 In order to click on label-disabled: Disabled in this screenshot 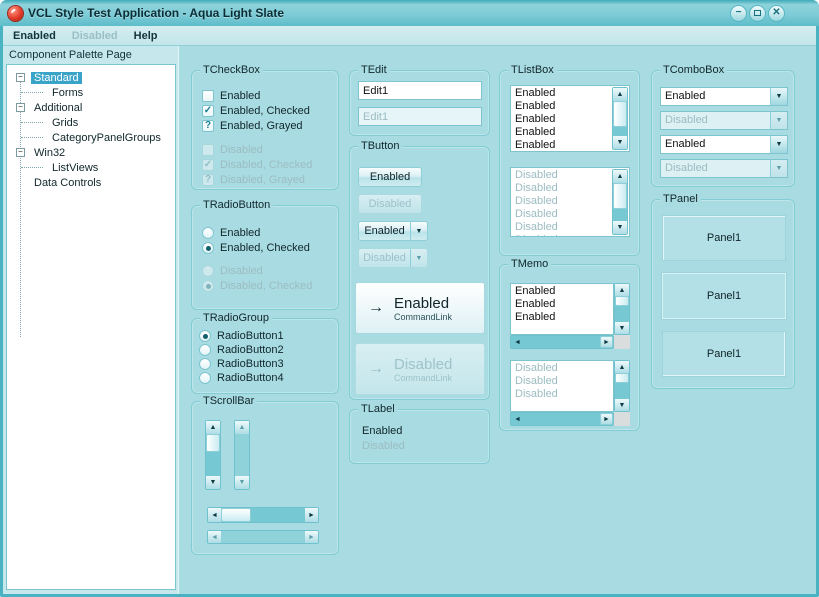, I will do `click(383, 446)`.